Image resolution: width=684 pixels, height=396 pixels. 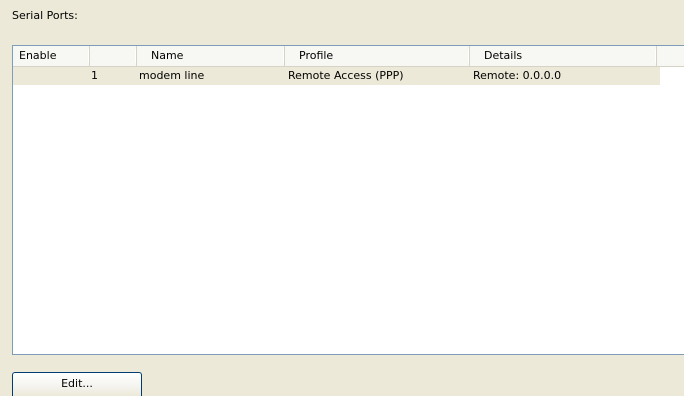 I want to click on list-header: Enable Name Profile Details, so click(x=348, y=56).